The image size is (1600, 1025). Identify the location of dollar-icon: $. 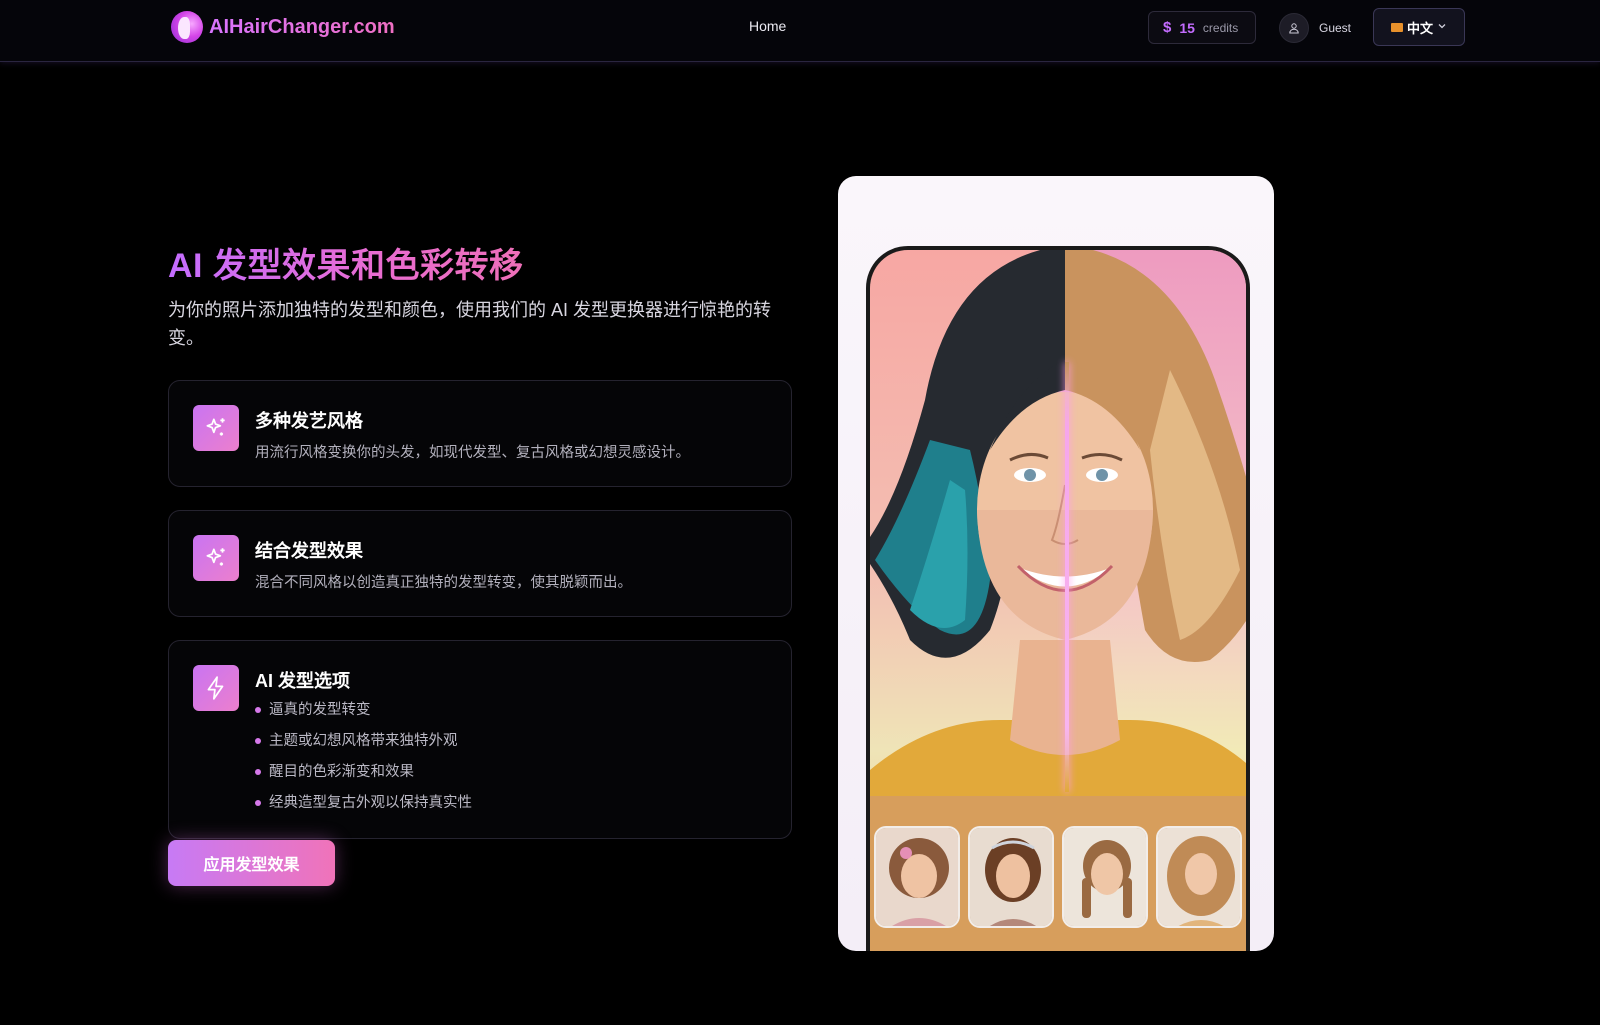
(1167, 27).